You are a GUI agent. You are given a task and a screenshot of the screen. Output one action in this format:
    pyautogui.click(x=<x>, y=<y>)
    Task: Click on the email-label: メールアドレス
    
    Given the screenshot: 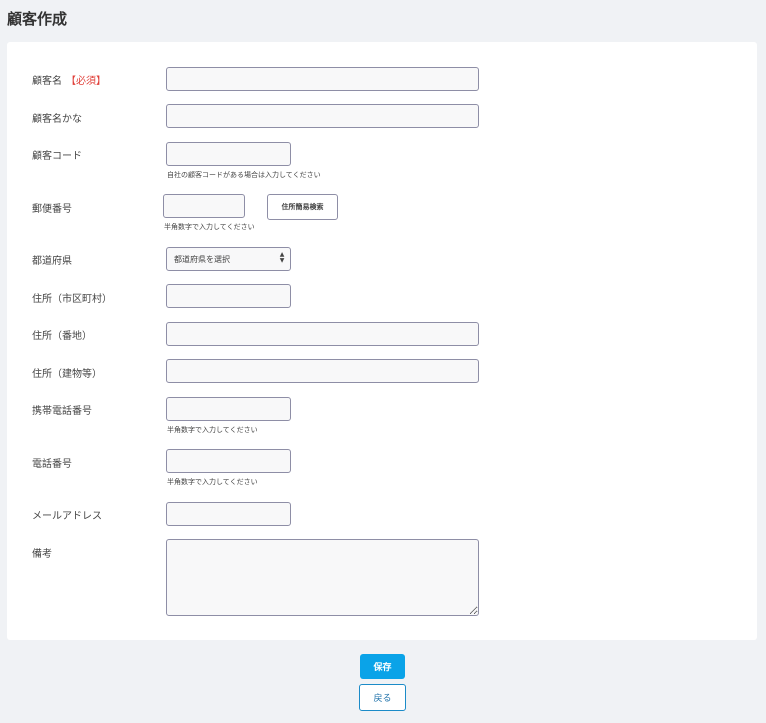 What is the action you would take?
    pyautogui.click(x=67, y=516)
    